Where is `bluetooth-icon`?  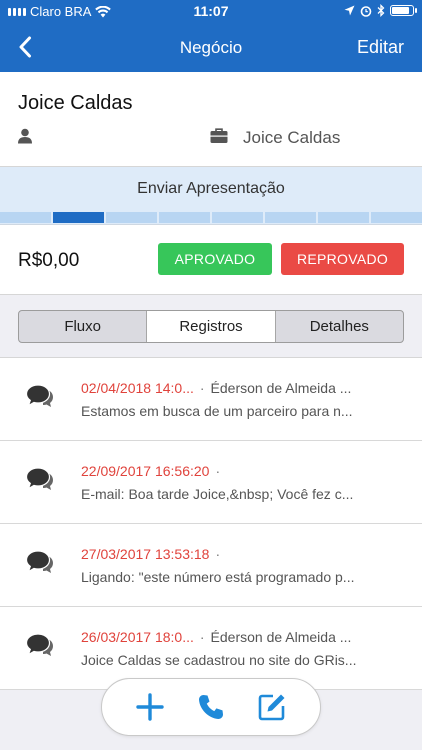 bluetooth-icon is located at coordinates (381, 10).